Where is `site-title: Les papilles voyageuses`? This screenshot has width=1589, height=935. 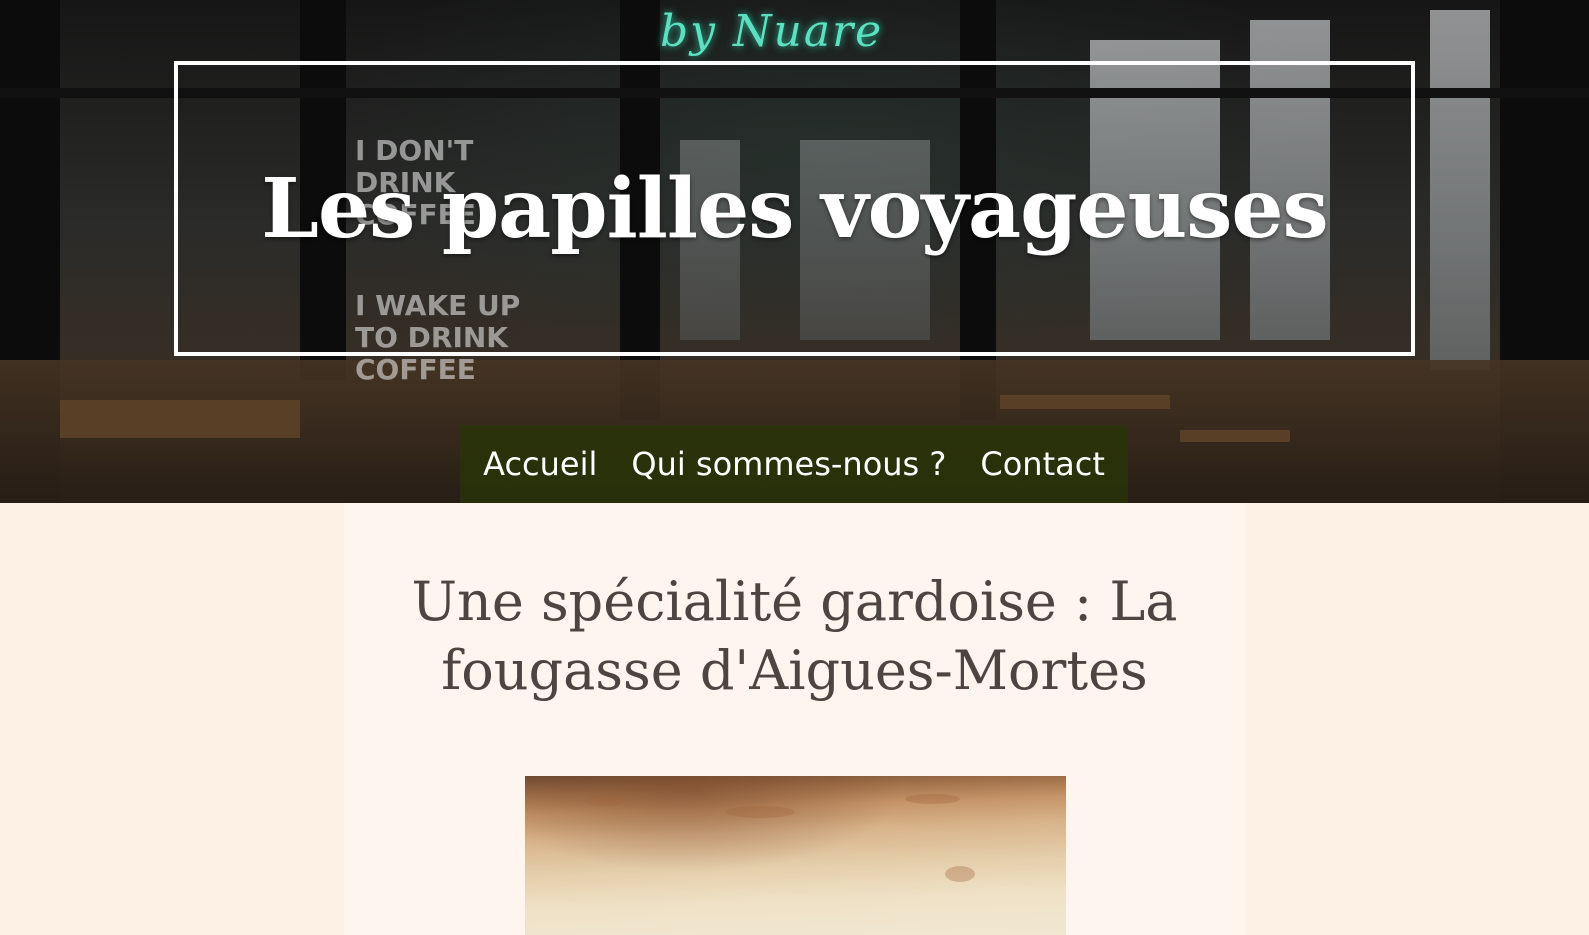
site-title: Les papilles voyageuses is located at coordinates (794, 208).